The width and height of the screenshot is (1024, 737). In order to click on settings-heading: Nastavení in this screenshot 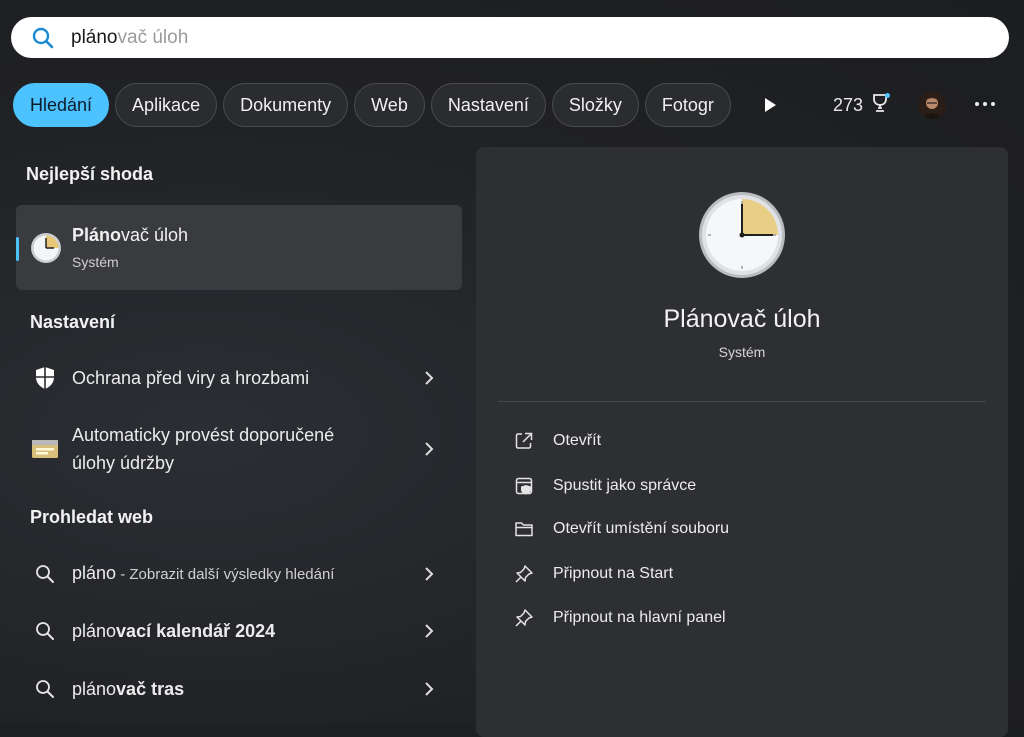, I will do `click(73, 322)`.